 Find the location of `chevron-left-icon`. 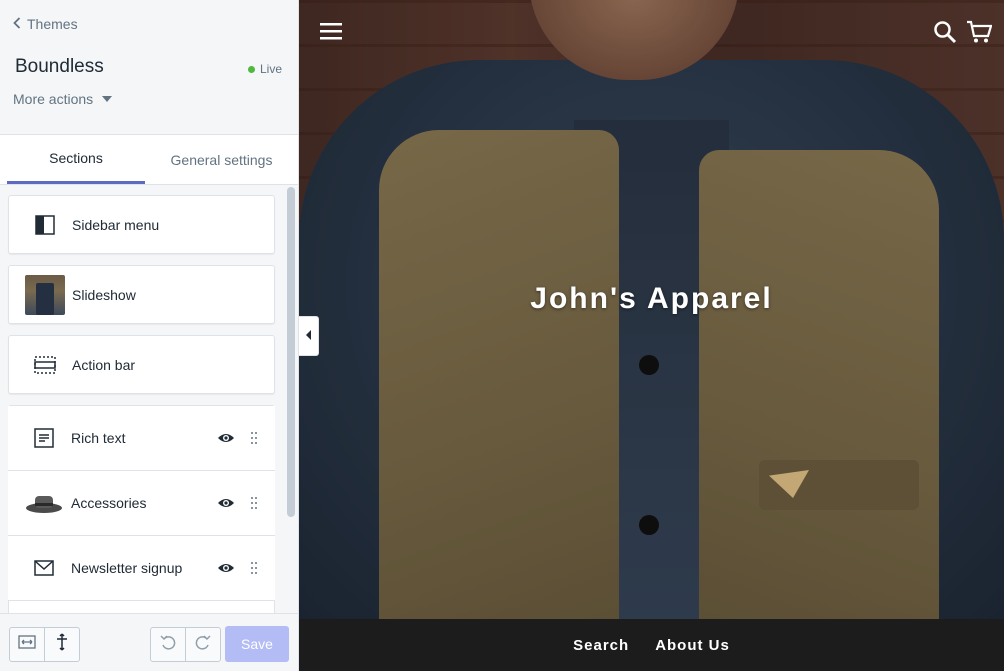

chevron-left-icon is located at coordinates (20, 24).